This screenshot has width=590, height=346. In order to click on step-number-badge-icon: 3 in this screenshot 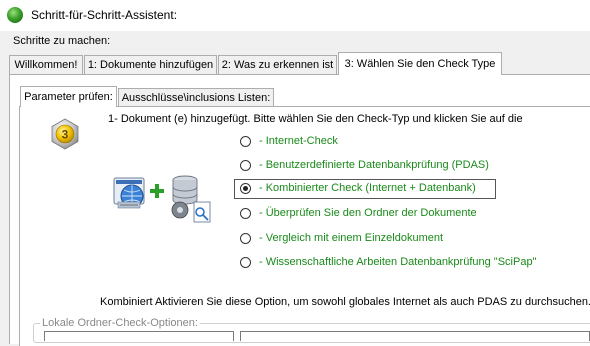, I will do `click(65, 134)`.